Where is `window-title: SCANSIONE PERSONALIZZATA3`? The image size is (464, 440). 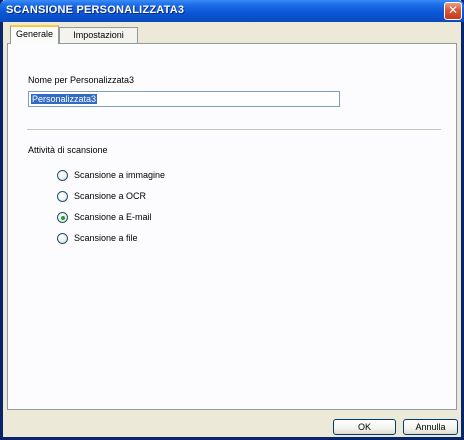
window-title: SCANSIONE PERSONALIZZATA3 is located at coordinates (95, 10).